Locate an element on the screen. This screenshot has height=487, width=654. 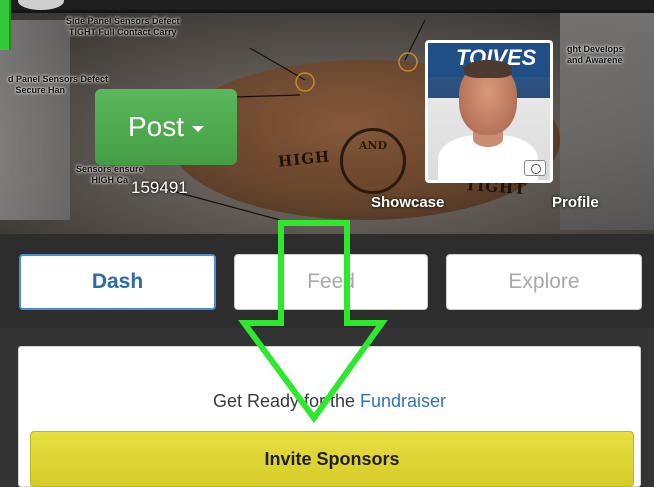
post-button-label: Post is located at coordinates (156, 126).